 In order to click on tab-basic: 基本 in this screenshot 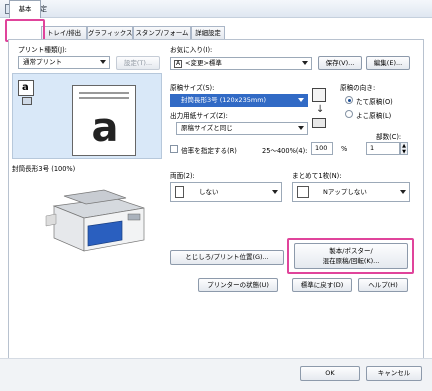, I will do `click(25, 9)`.